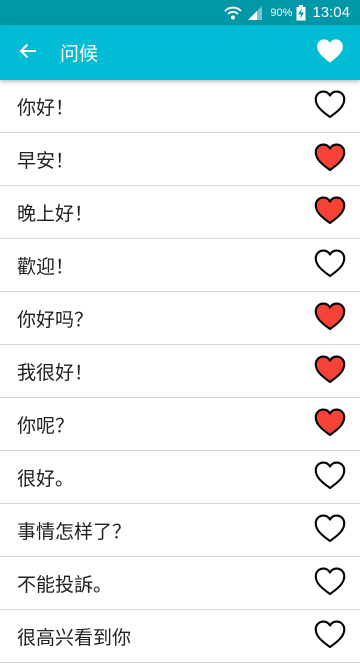 The height and width of the screenshot is (663, 360). Describe the element at coordinates (55, 213) in the screenshot. I see `phrase-text: 晚上好！` at that location.